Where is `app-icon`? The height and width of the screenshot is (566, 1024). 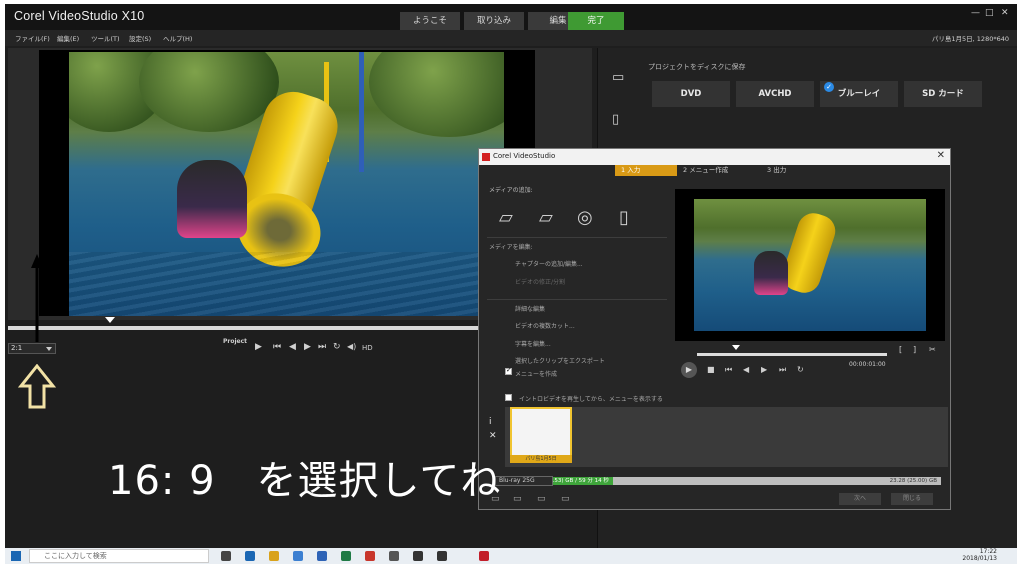 app-icon is located at coordinates (394, 556).